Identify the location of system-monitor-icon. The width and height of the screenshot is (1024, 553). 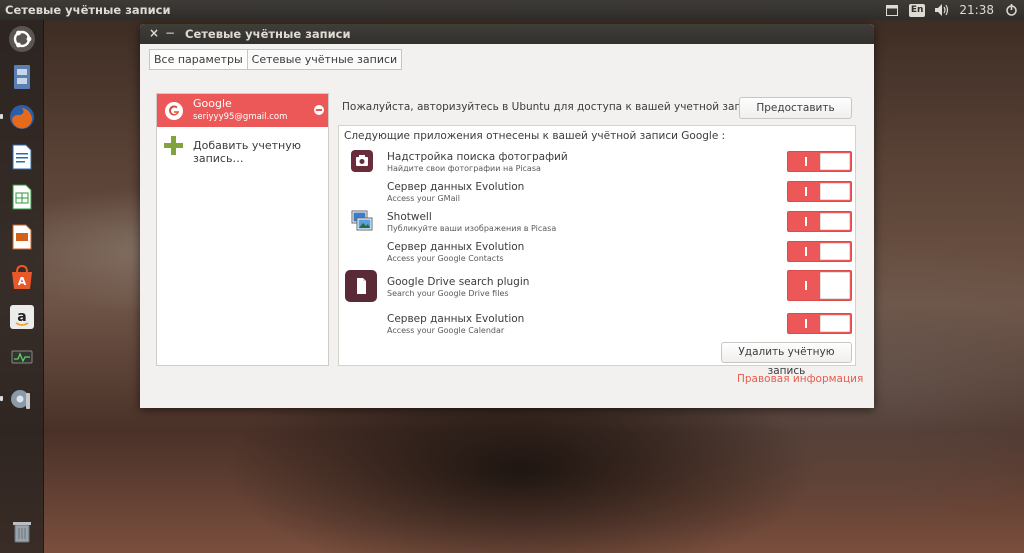
(22, 357).